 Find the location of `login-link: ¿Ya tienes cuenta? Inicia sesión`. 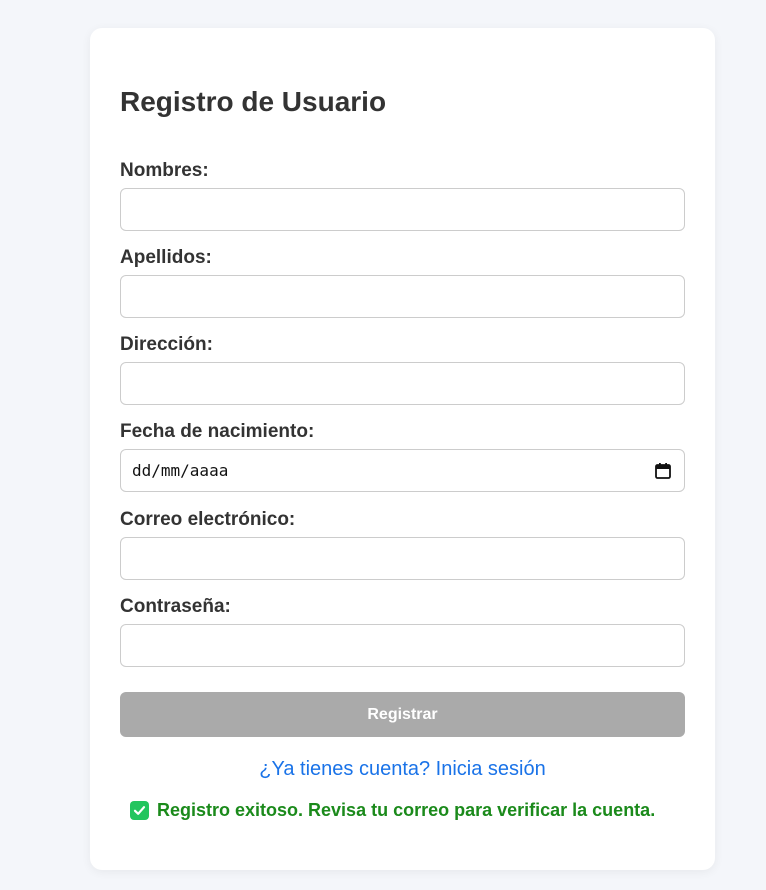

login-link: ¿Ya tienes cuenta? Inicia sesión is located at coordinates (402, 769).